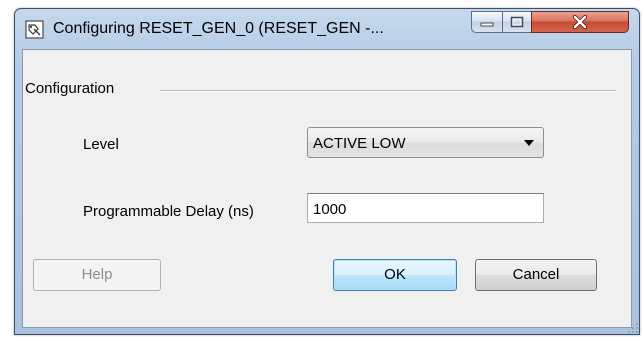 This screenshot has width=642, height=337. What do you see at coordinates (633, 328) in the screenshot?
I see `resize-grip-icon` at bounding box center [633, 328].